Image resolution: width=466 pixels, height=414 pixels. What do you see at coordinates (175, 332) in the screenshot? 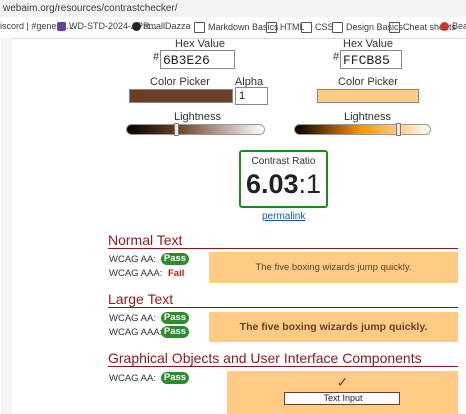
I see `large-aaa-pass-badge: Pass` at bounding box center [175, 332].